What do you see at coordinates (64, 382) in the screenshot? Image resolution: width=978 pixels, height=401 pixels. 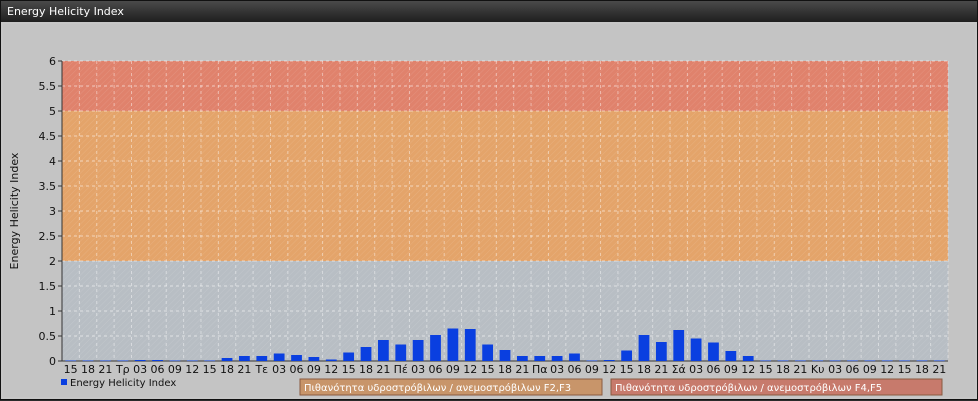 I see `legend-swatch` at bounding box center [64, 382].